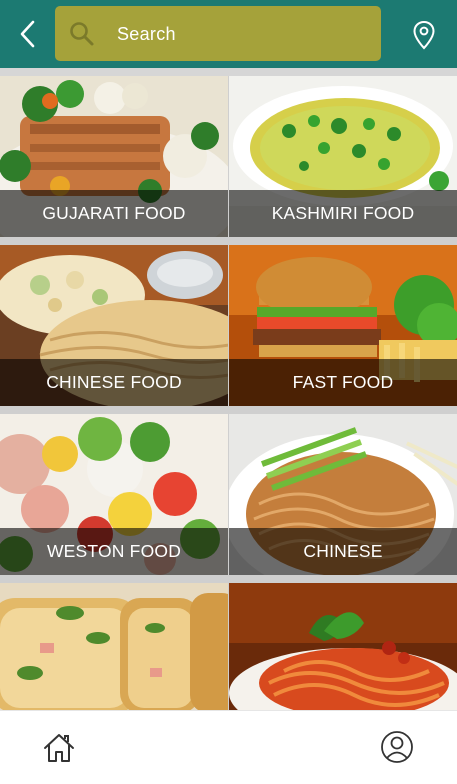 This screenshot has width=457, height=784. I want to click on bottom-navigation, so click(228, 747).